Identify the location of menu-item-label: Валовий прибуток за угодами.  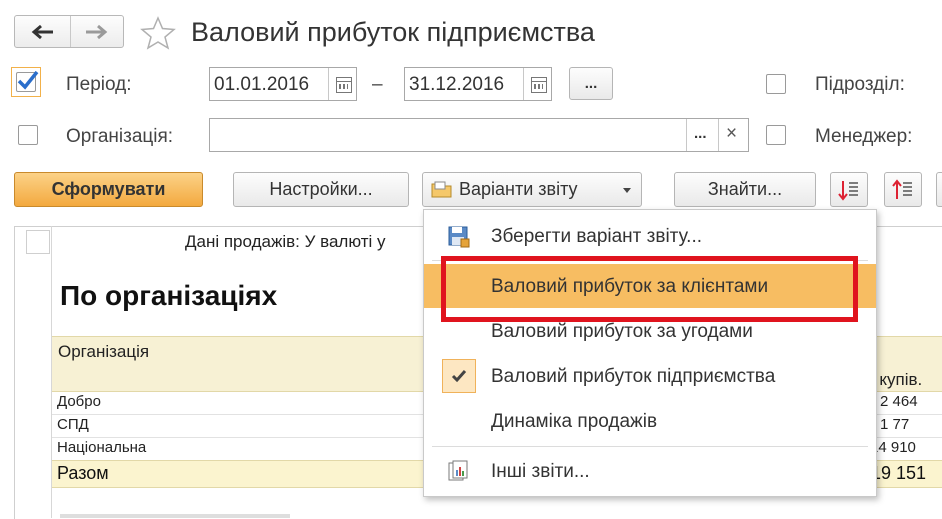
(622, 331).